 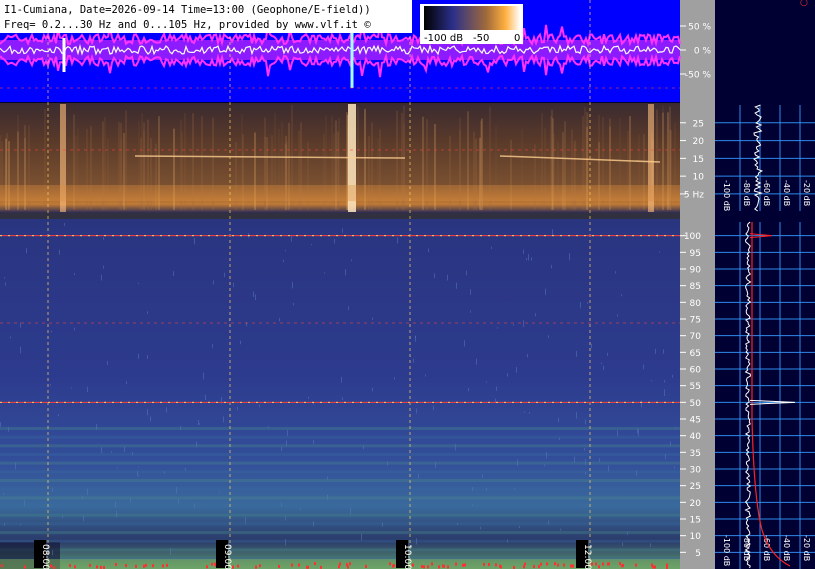 I want to click on high-y-label: 80, so click(x=696, y=304).